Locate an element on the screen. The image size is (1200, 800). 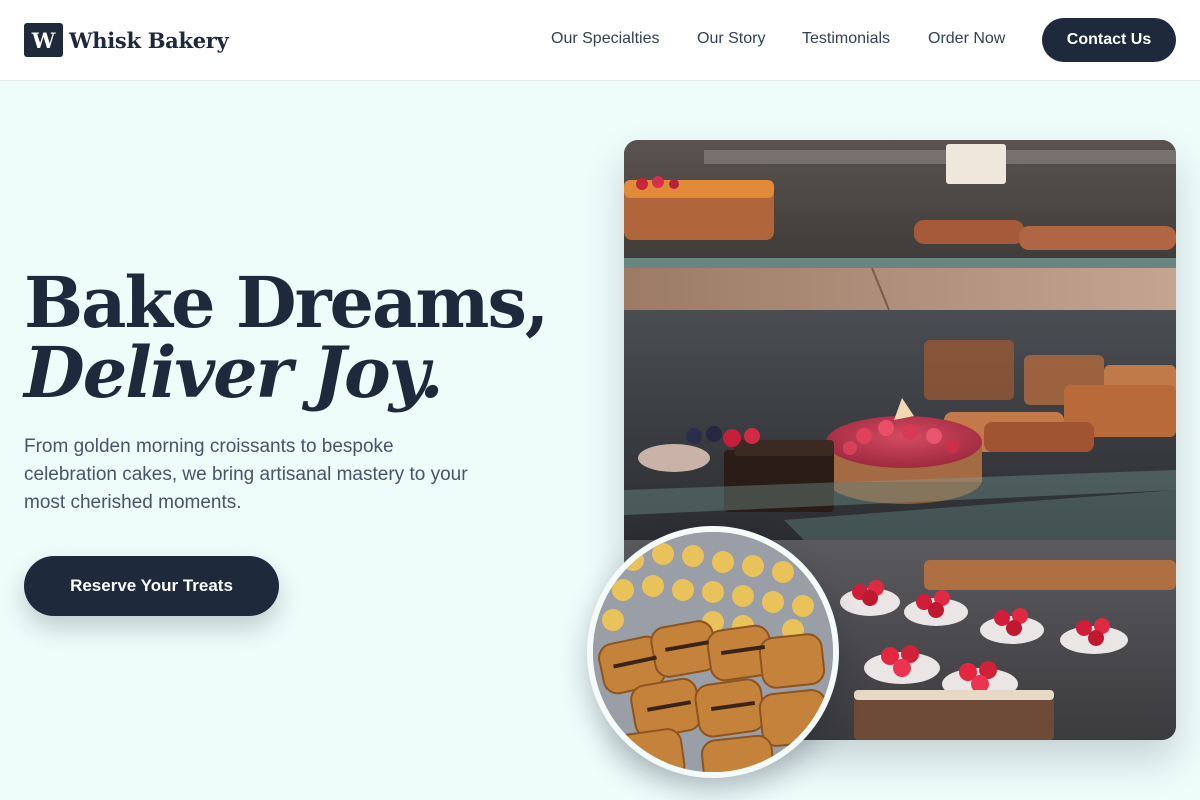
pastry-tray-illustration is located at coordinates (713, 652).